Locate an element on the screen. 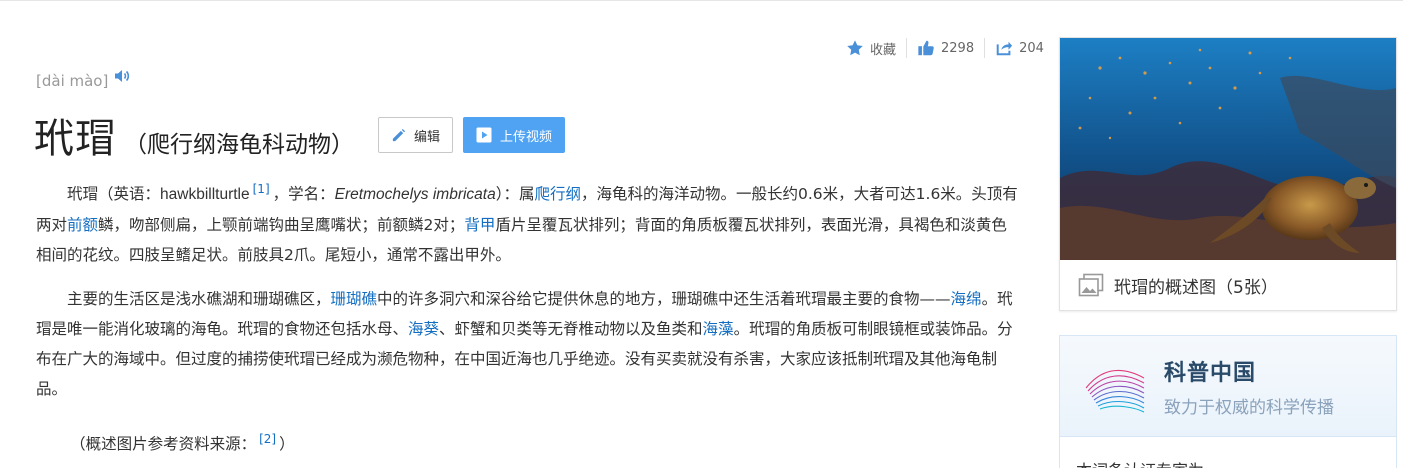 This screenshot has height=468, width=1403. reference-1: [1] is located at coordinates (261, 189).